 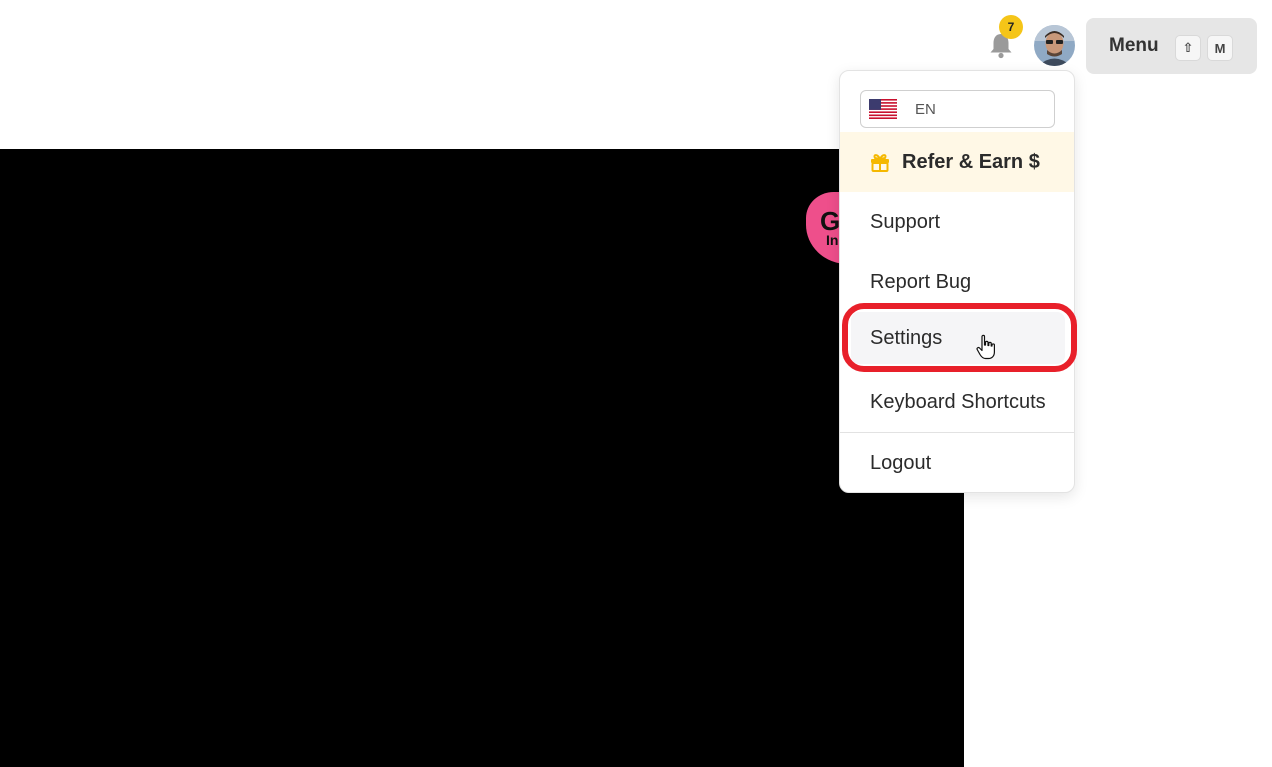 I want to click on menu-label: Menu, so click(x=1134, y=45).